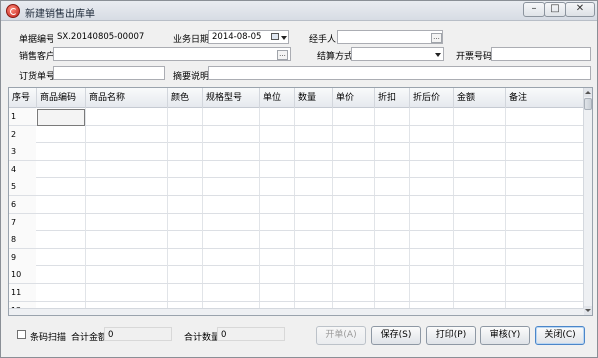 This screenshot has height=358, width=598. What do you see at coordinates (580, 9) in the screenshot?
I see `close-window-button: ✕` at bounding box center [580, 9].